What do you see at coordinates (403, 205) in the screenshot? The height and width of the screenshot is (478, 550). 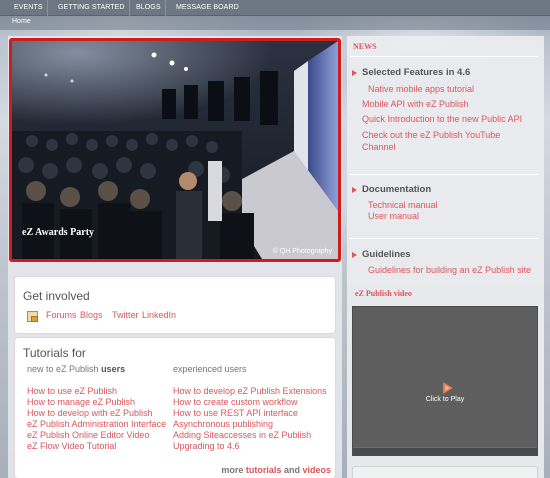 I see `doc-link: Technical manual` at bounding box center [403, 205].